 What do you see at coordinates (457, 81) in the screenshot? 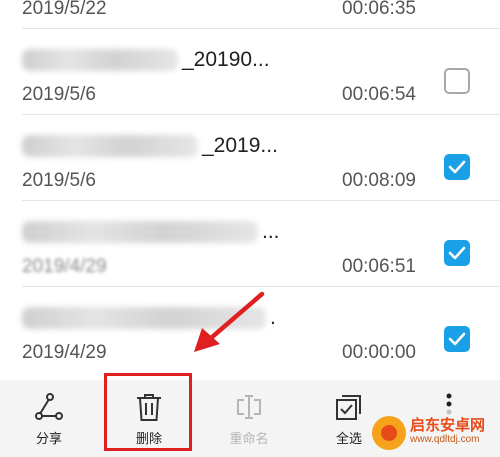
I see `item-checkbox` at bounding box center [457, 81].